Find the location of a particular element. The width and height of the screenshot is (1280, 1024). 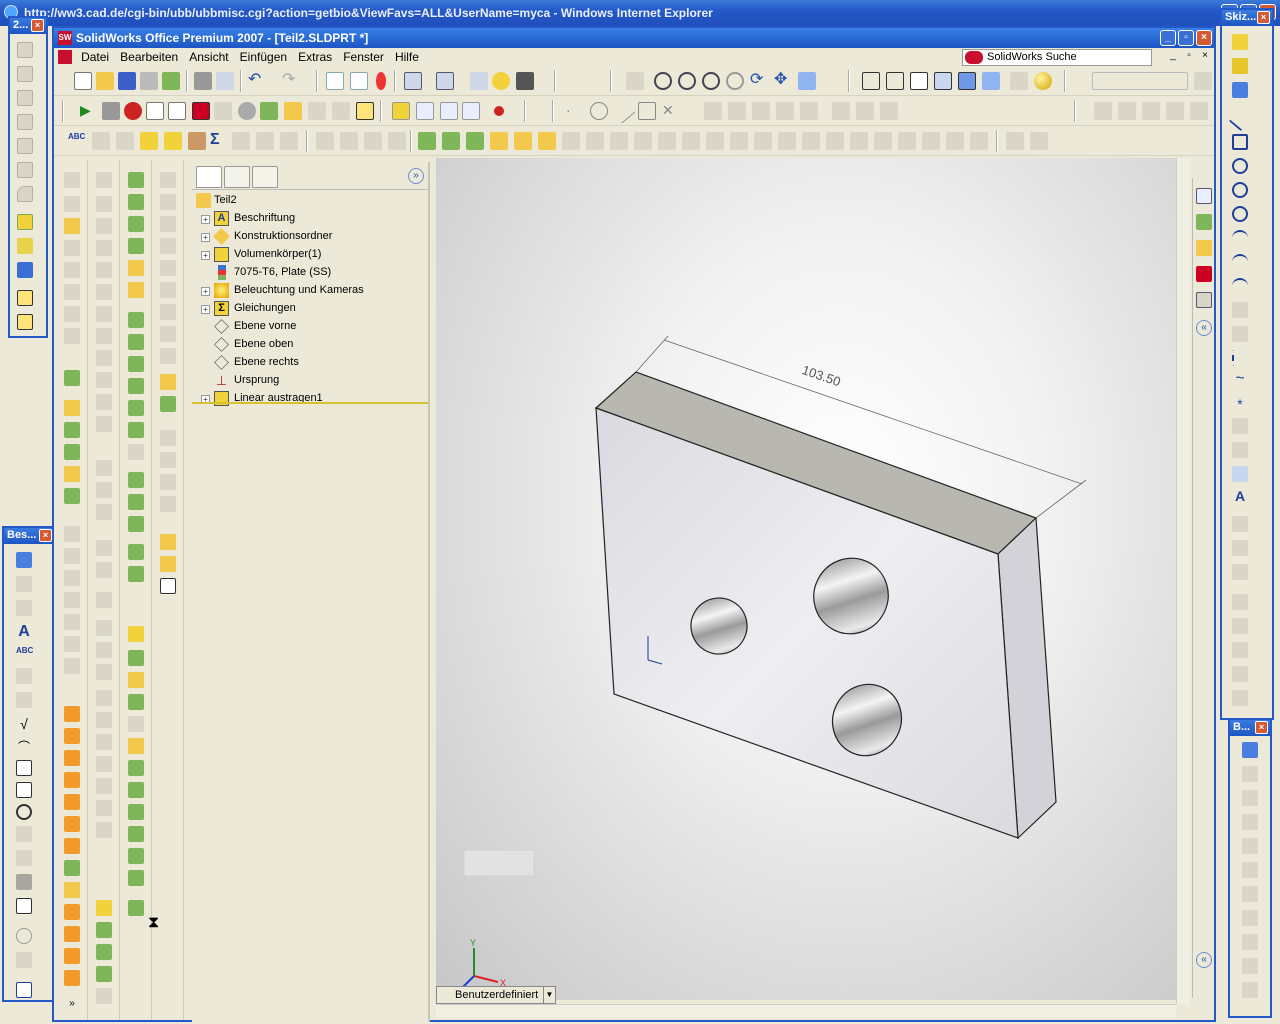

edit-macro-icon is located at coordinates (177, 111).